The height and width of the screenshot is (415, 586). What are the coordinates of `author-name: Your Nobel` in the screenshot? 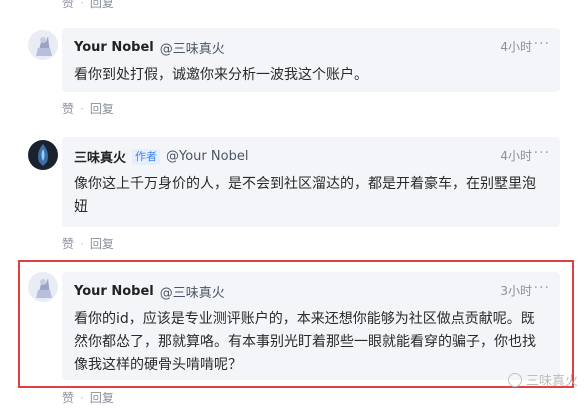 It's located at (114, 47).